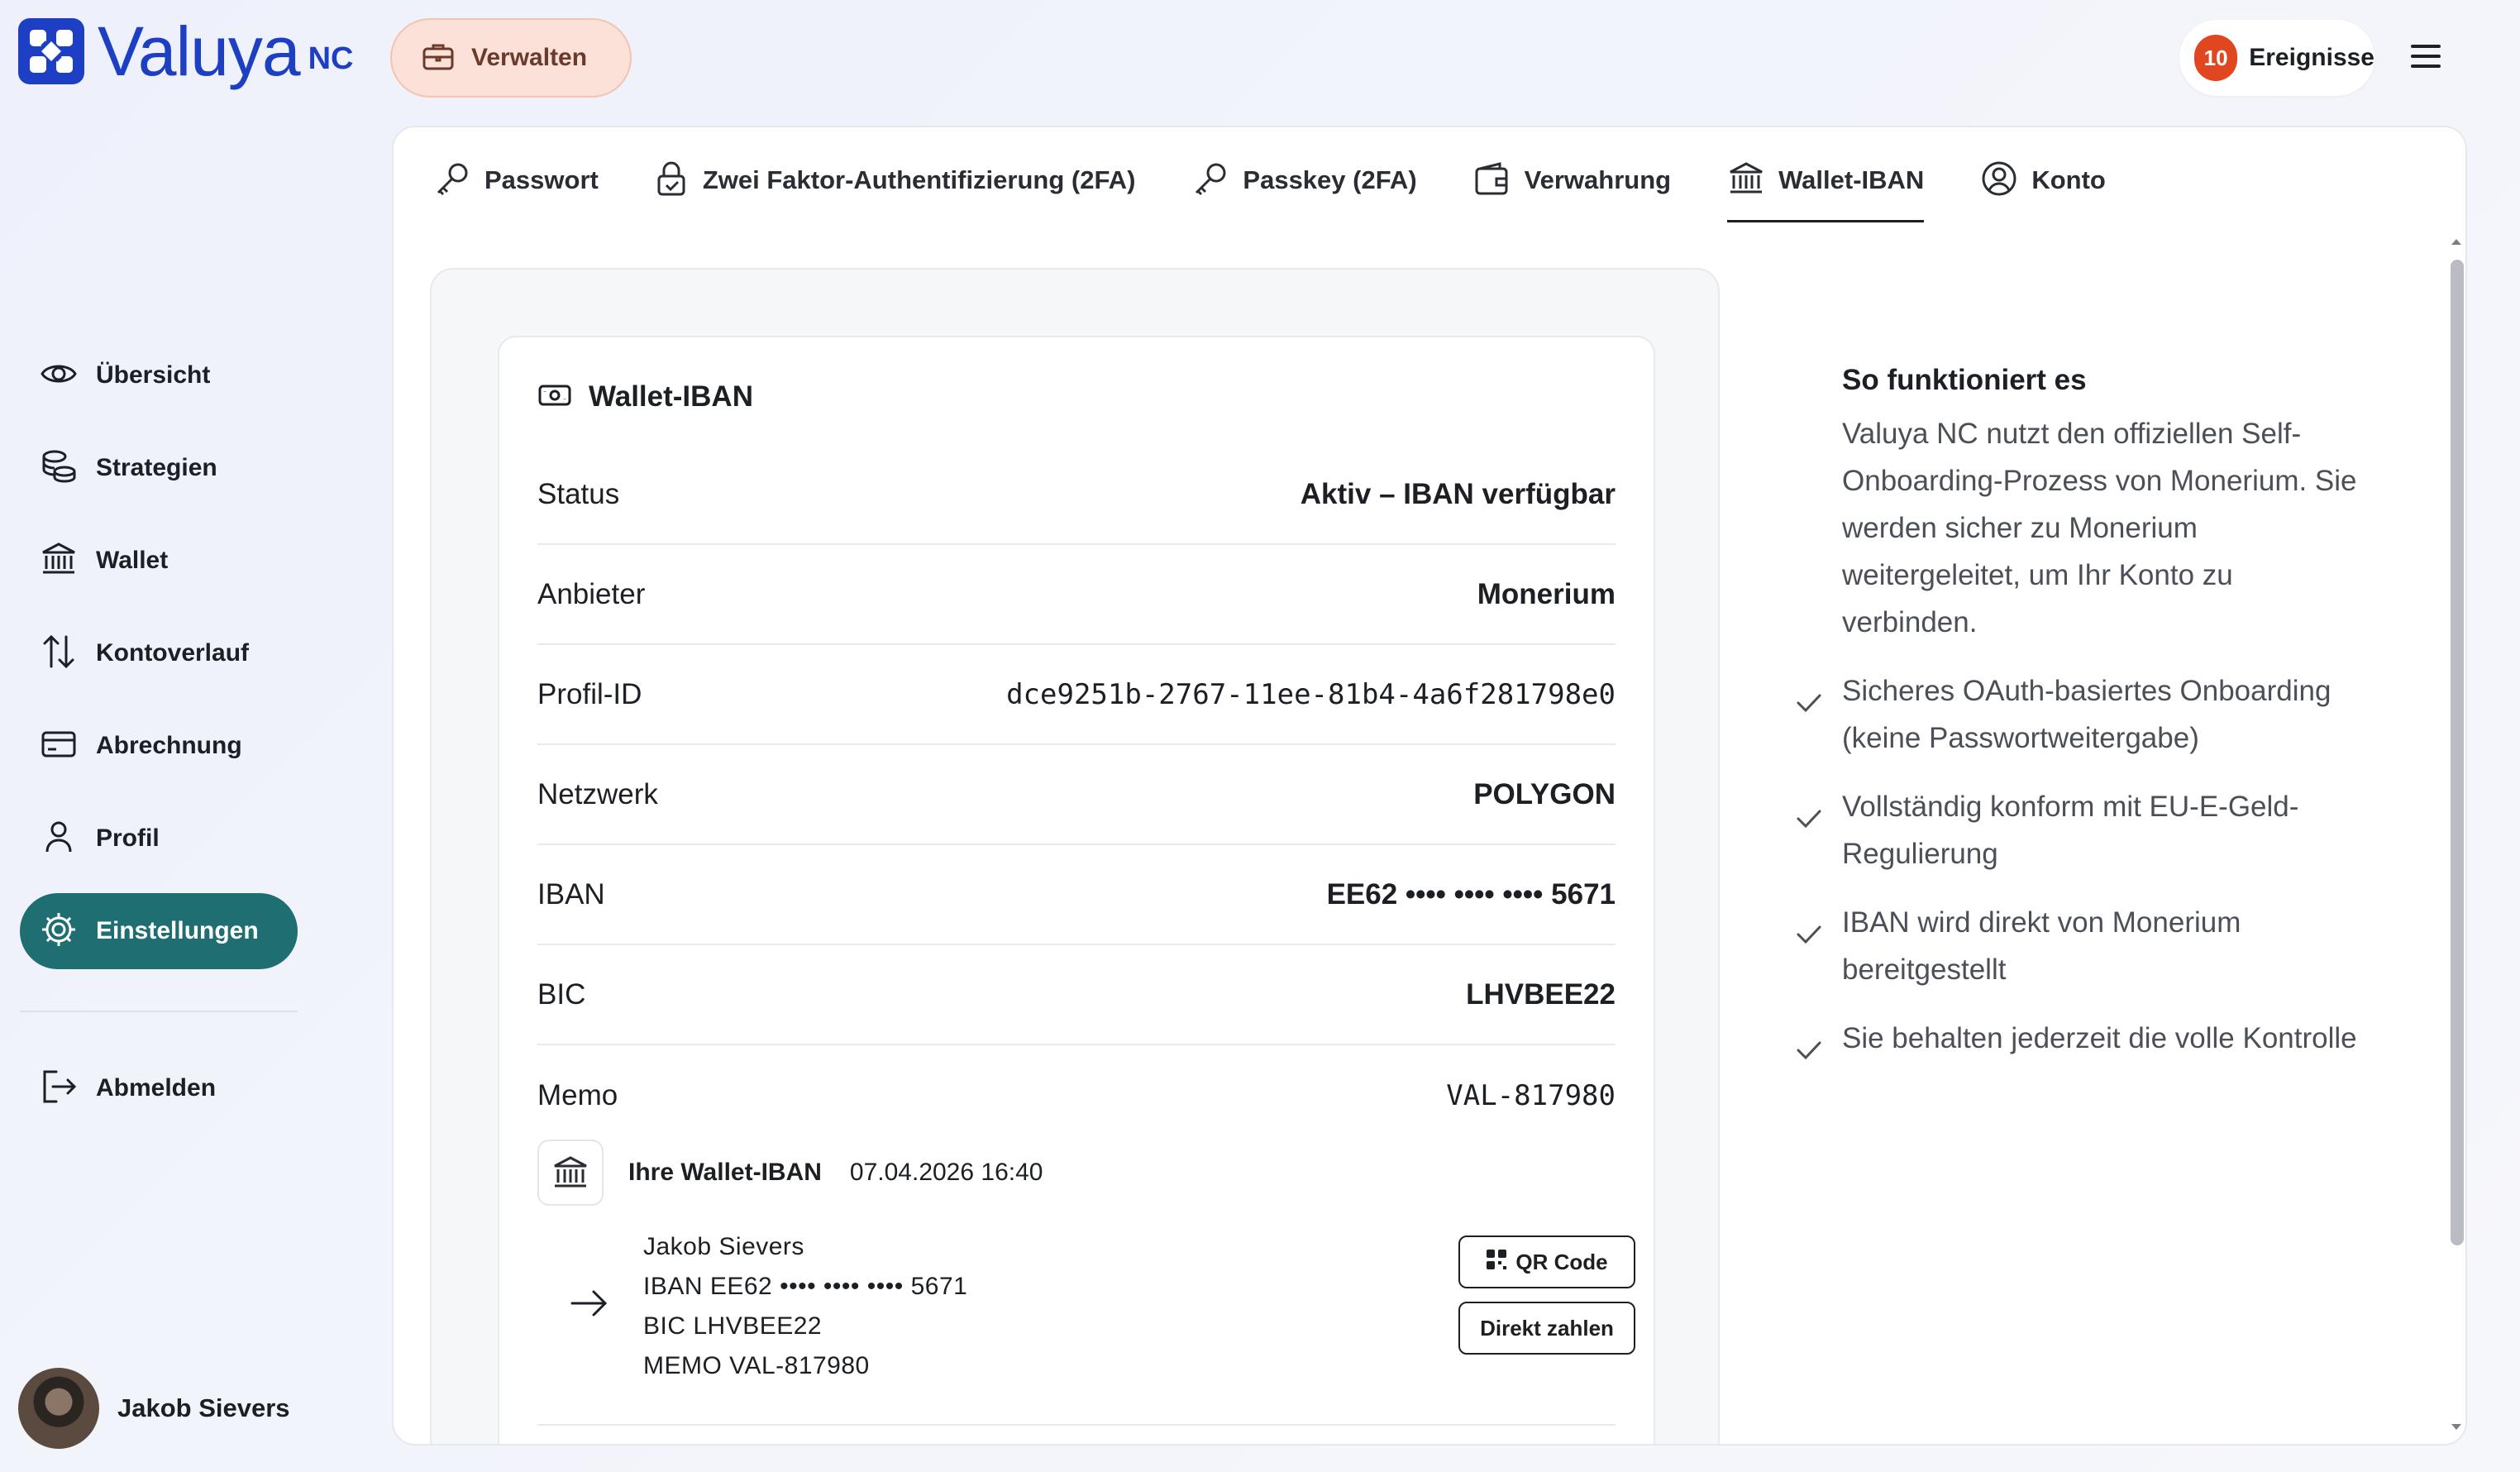 This screenshot has height=1472, width=2520. What do you see at coordinates (2068, 179) in the screenshot?
I see `tab-label: Konto` at bounding box center [2068, 179].